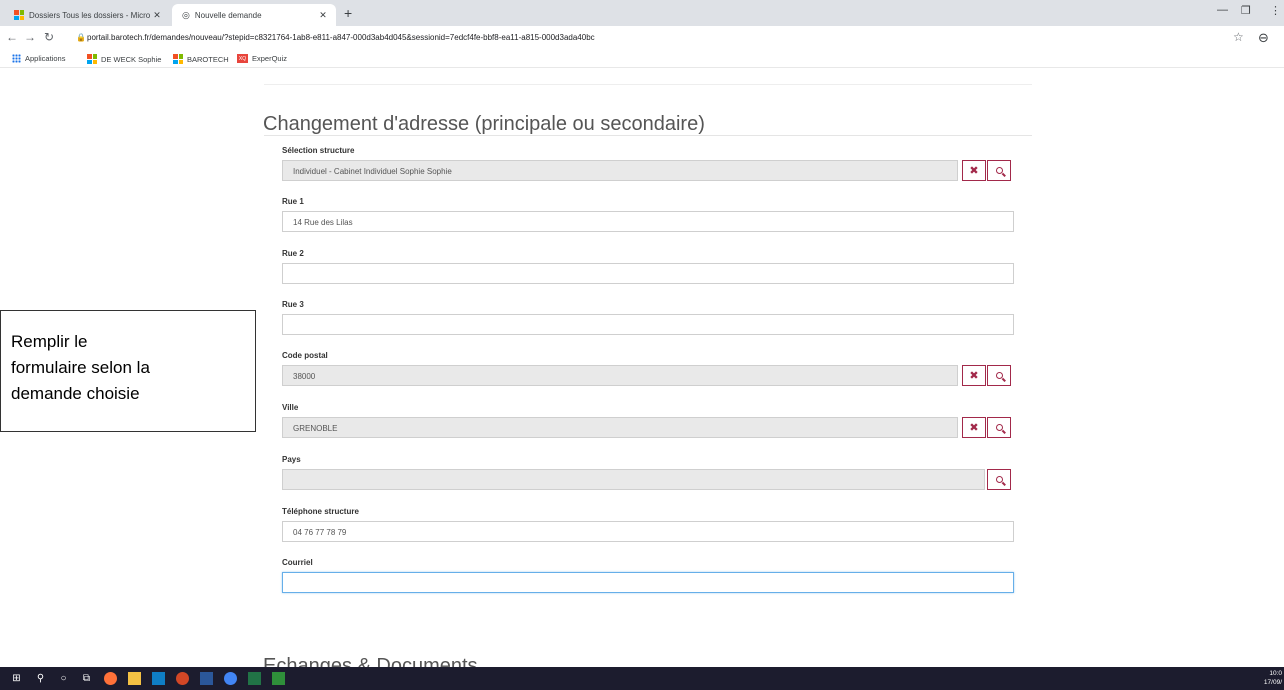 This screenshot has height=690, width=1284. Describe the element at coordinates (1273, 678) in the screenshot. I see `system-clock: 10:0 17/09/` at that location.